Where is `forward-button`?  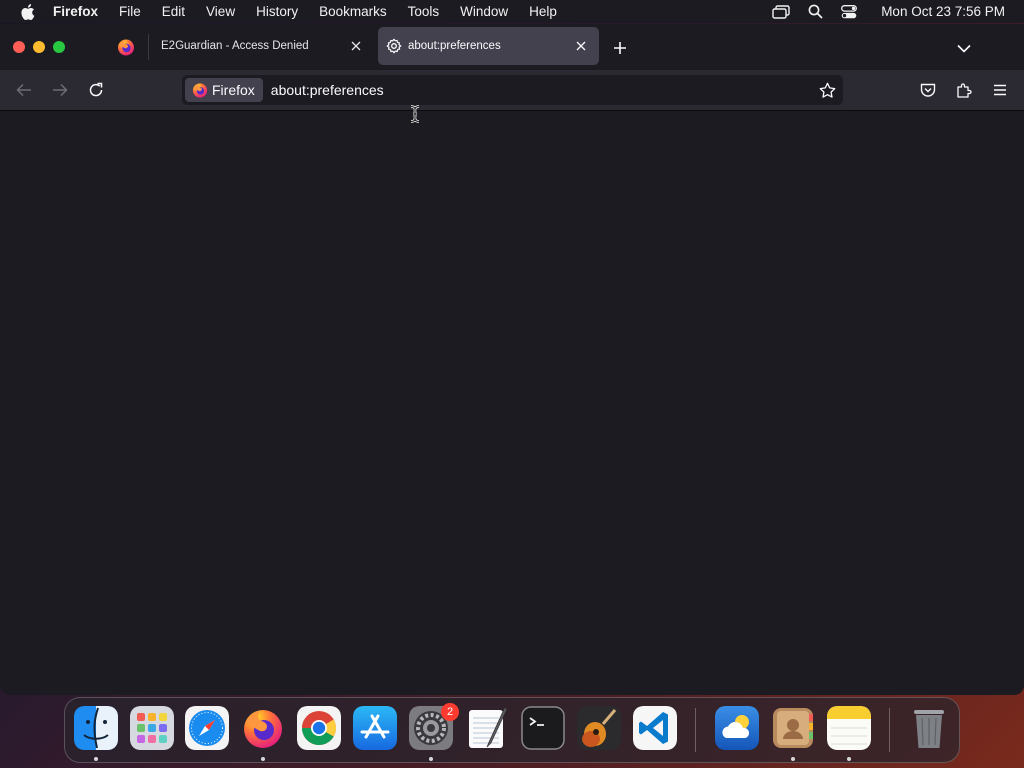
forward-button is located at coordinates (60, 90).